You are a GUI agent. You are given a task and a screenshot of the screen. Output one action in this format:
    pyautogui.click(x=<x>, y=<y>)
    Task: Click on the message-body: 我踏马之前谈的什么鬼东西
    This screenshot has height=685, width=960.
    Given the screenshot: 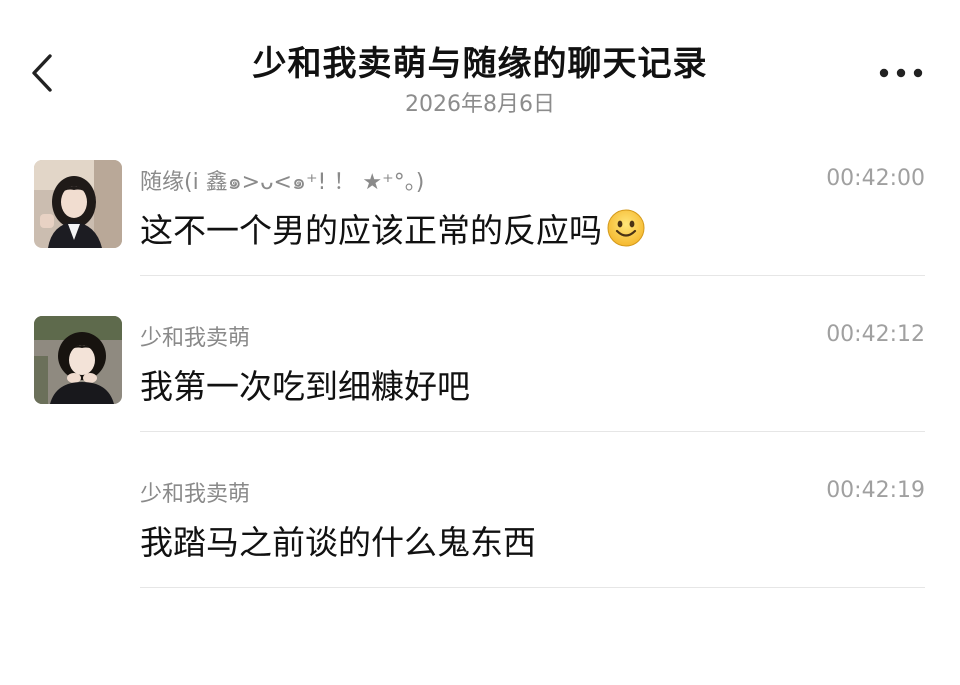 What is the action you would take?
    pyautogui.click(x=338, y=542)
    